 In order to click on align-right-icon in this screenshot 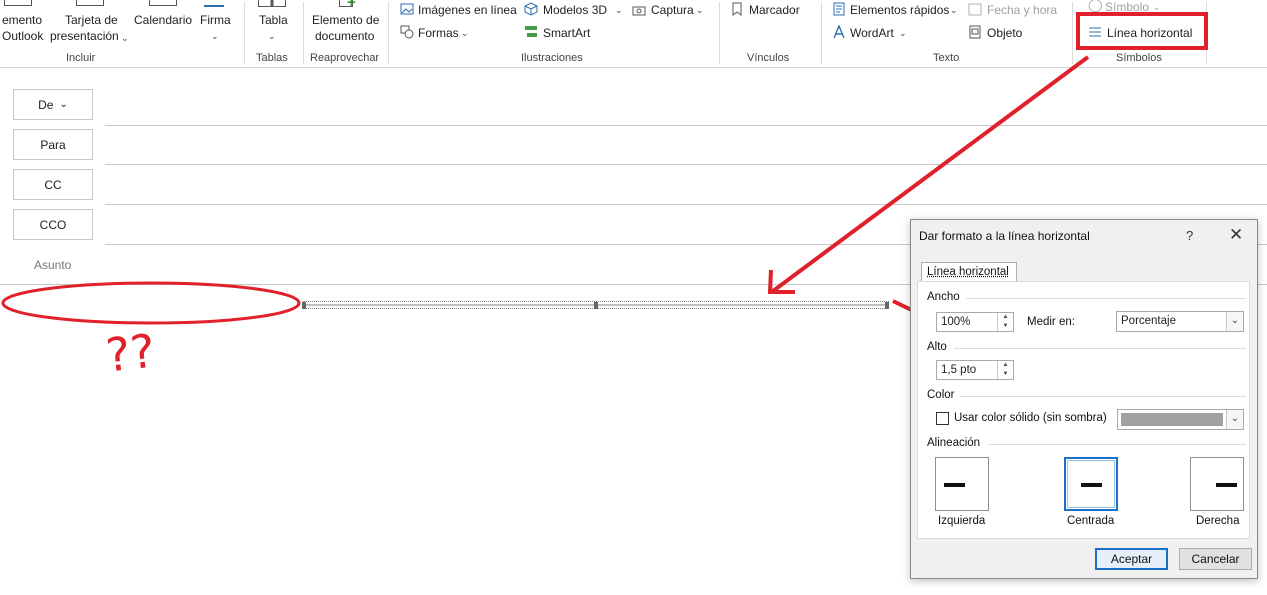, I will do `click(1226, 485)`.